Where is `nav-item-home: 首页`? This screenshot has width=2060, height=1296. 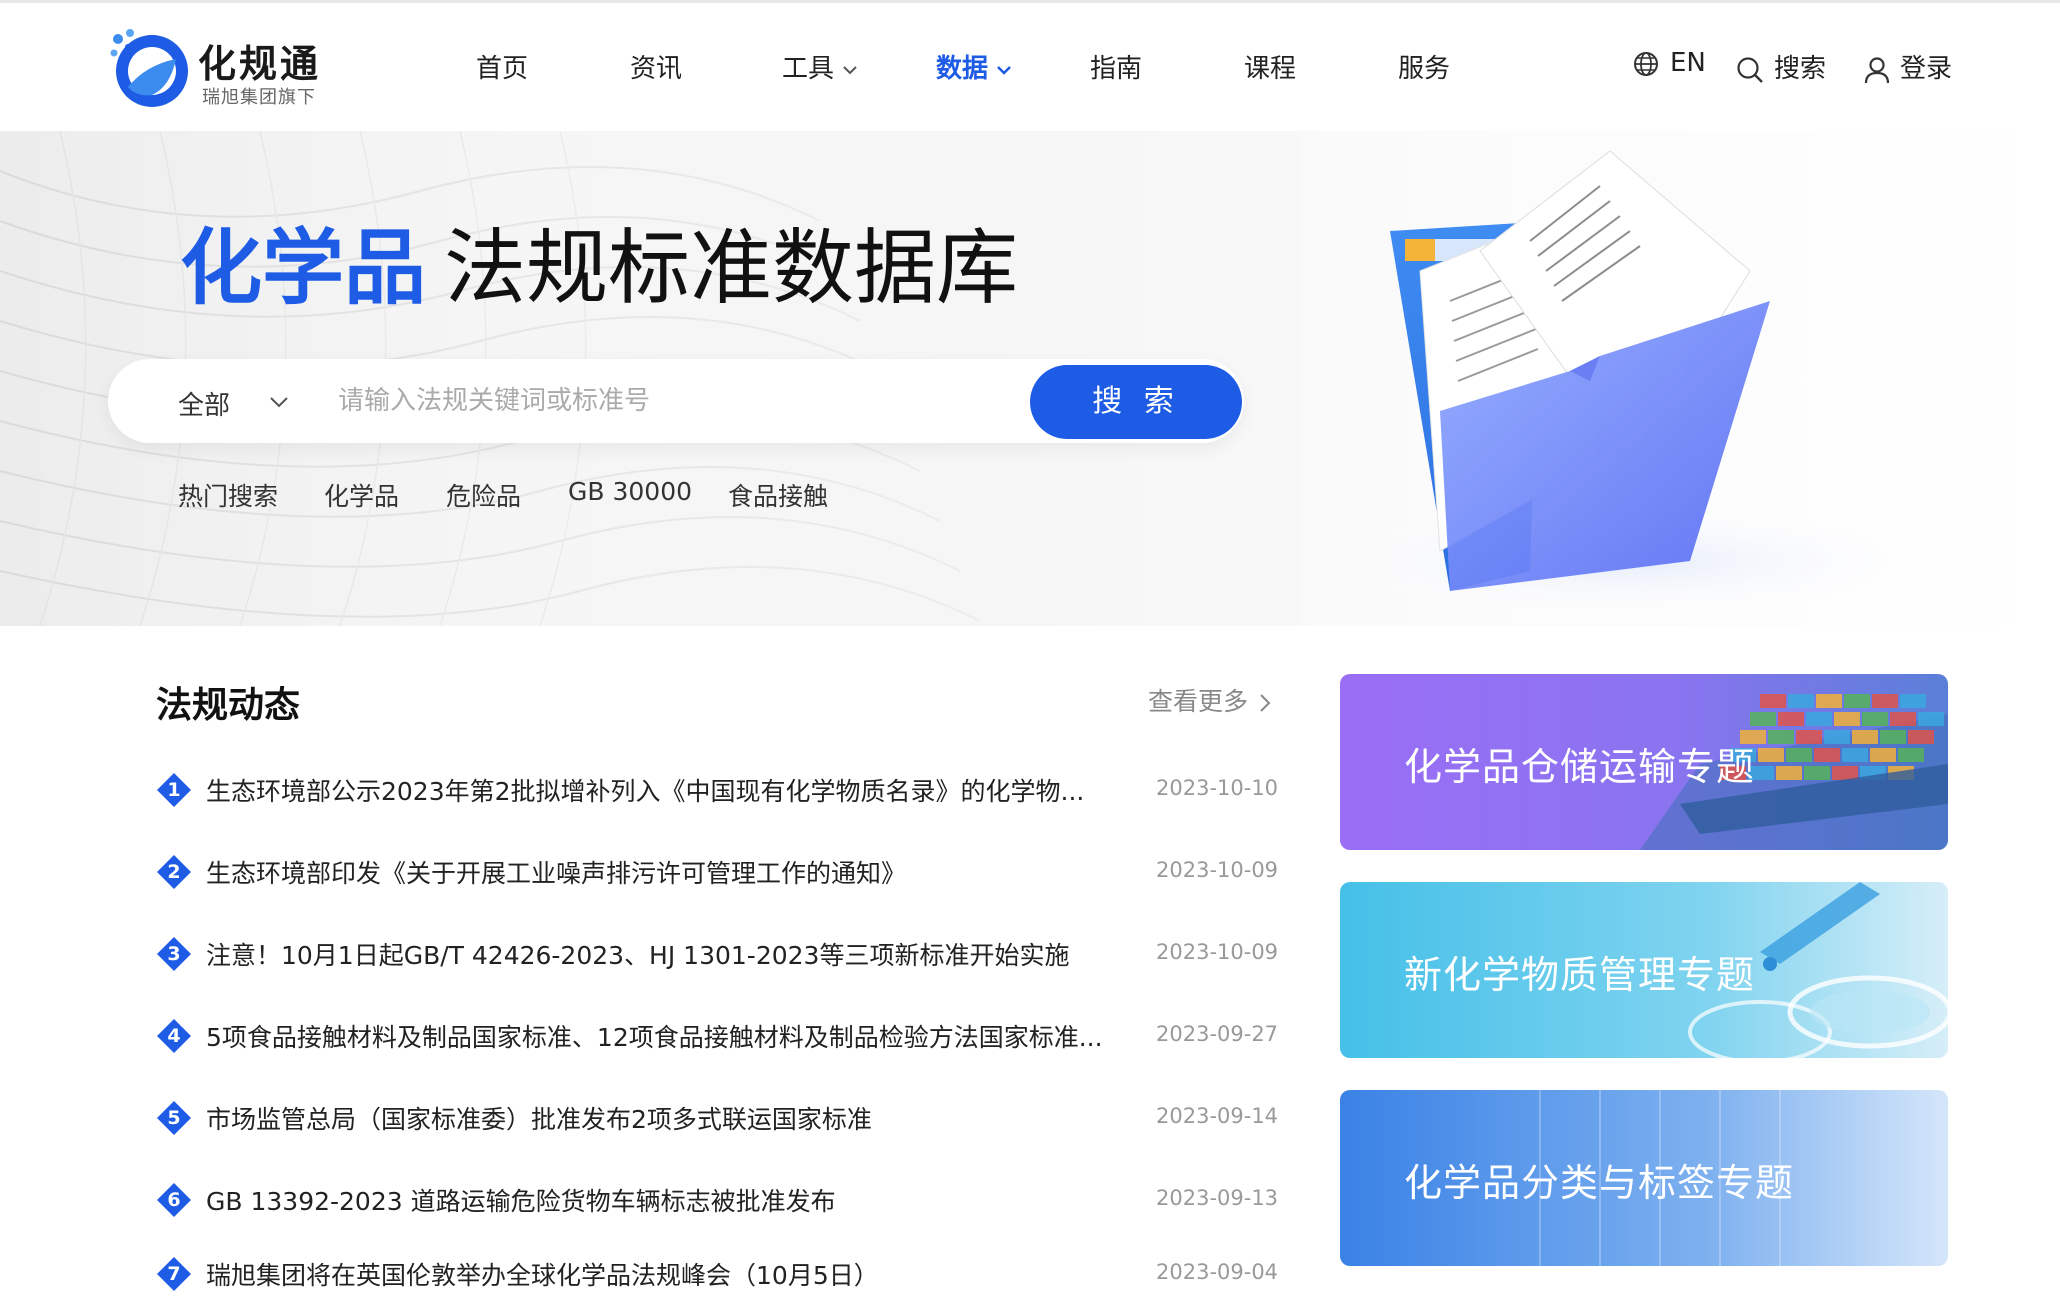
nav-item-home: 首页 is located at coordinates (502, 66).